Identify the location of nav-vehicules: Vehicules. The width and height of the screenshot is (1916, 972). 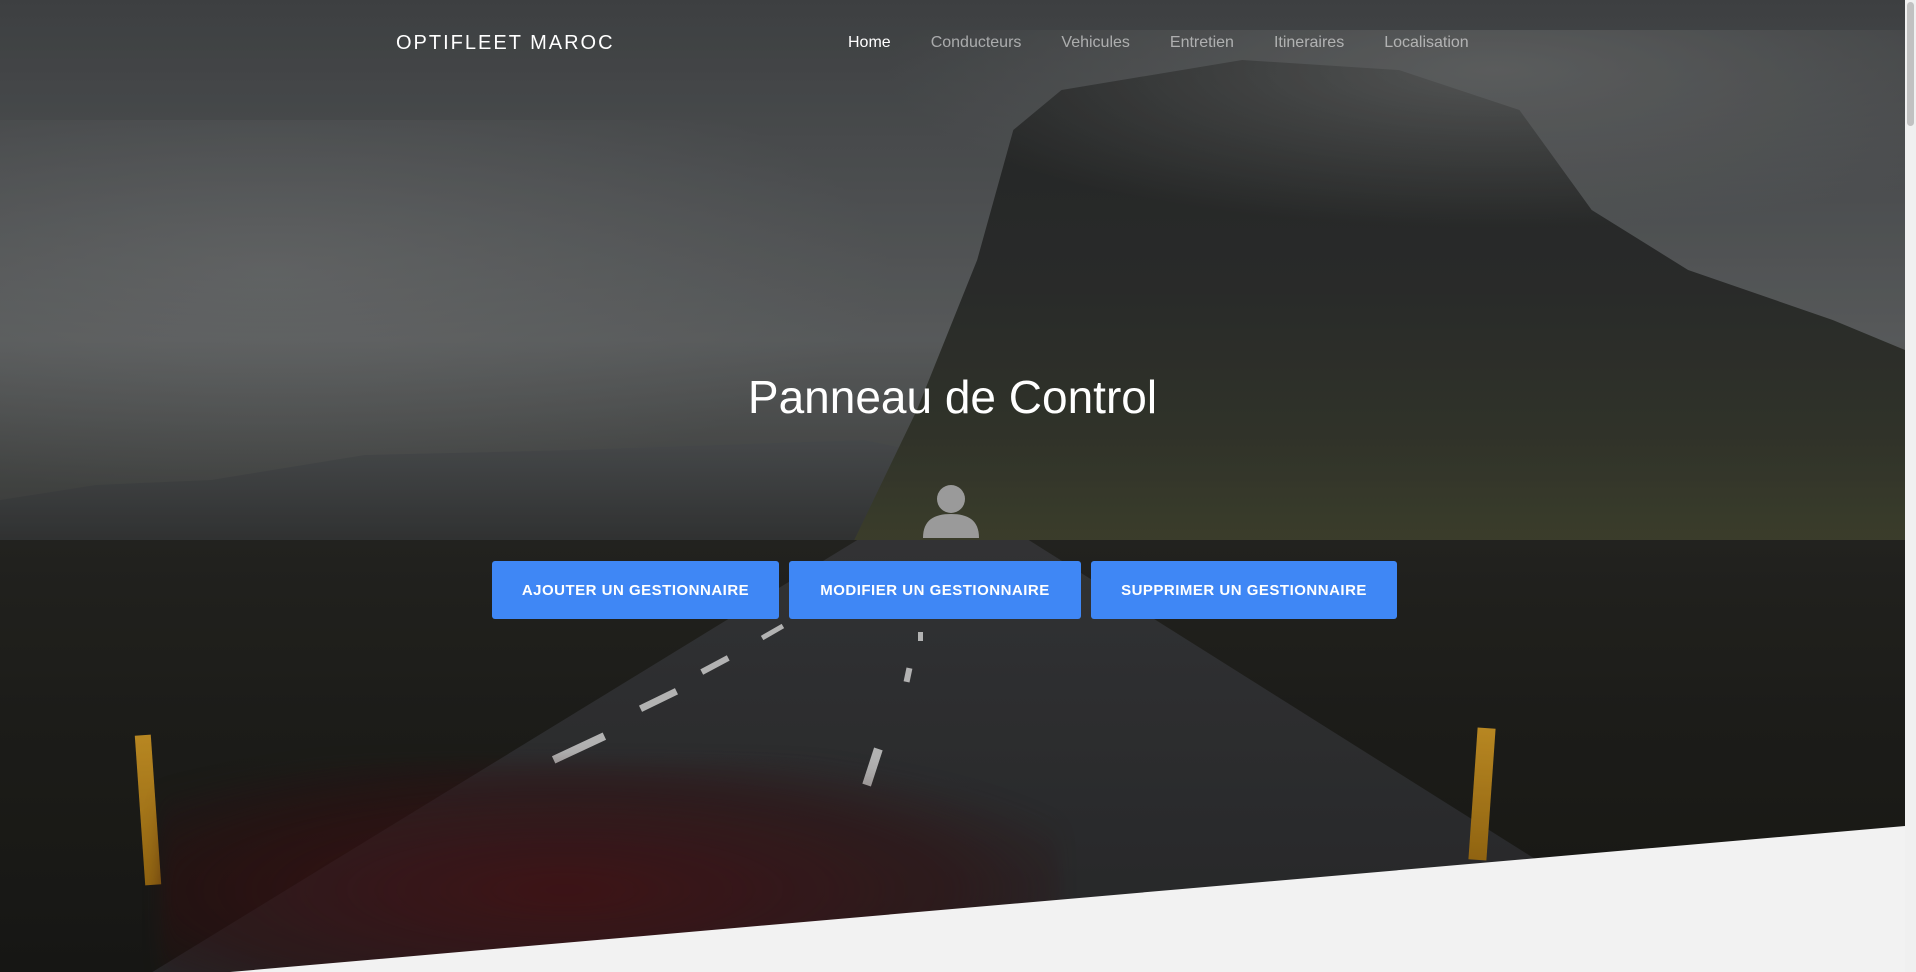
(1095, 43).